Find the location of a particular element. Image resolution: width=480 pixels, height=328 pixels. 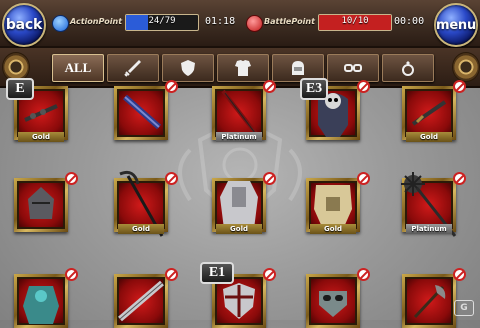

great-blade-item is located at coordinates (141, 301).